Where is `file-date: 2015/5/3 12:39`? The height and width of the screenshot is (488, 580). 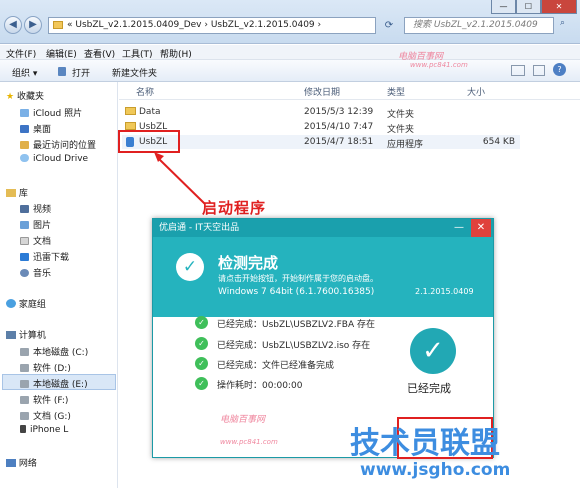
file-date: 2015/5/3 12:39 is located at coordinates (339, 112).